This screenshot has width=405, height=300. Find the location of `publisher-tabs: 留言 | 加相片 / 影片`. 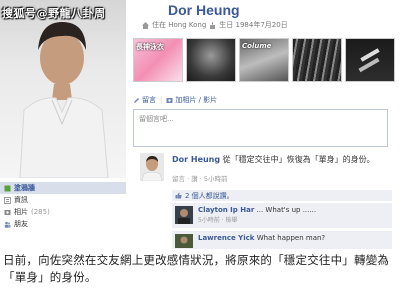

publisher-tabs: 留言 | 加相片 / 影片 is located at coordinates (175, 100).